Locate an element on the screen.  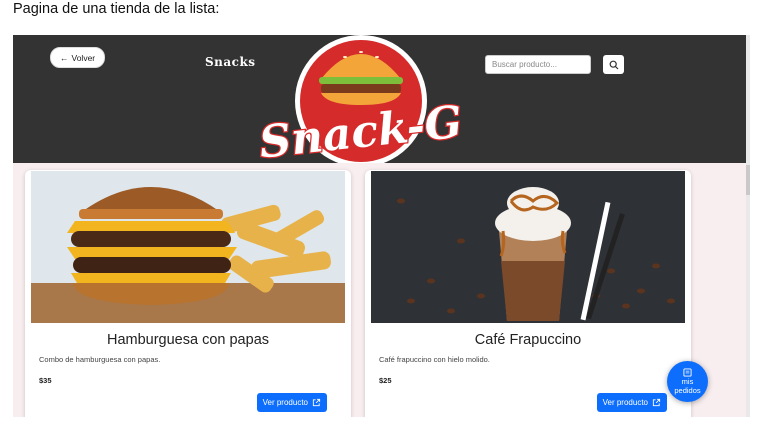
receipt-icon is located at coordinates (687, 372).